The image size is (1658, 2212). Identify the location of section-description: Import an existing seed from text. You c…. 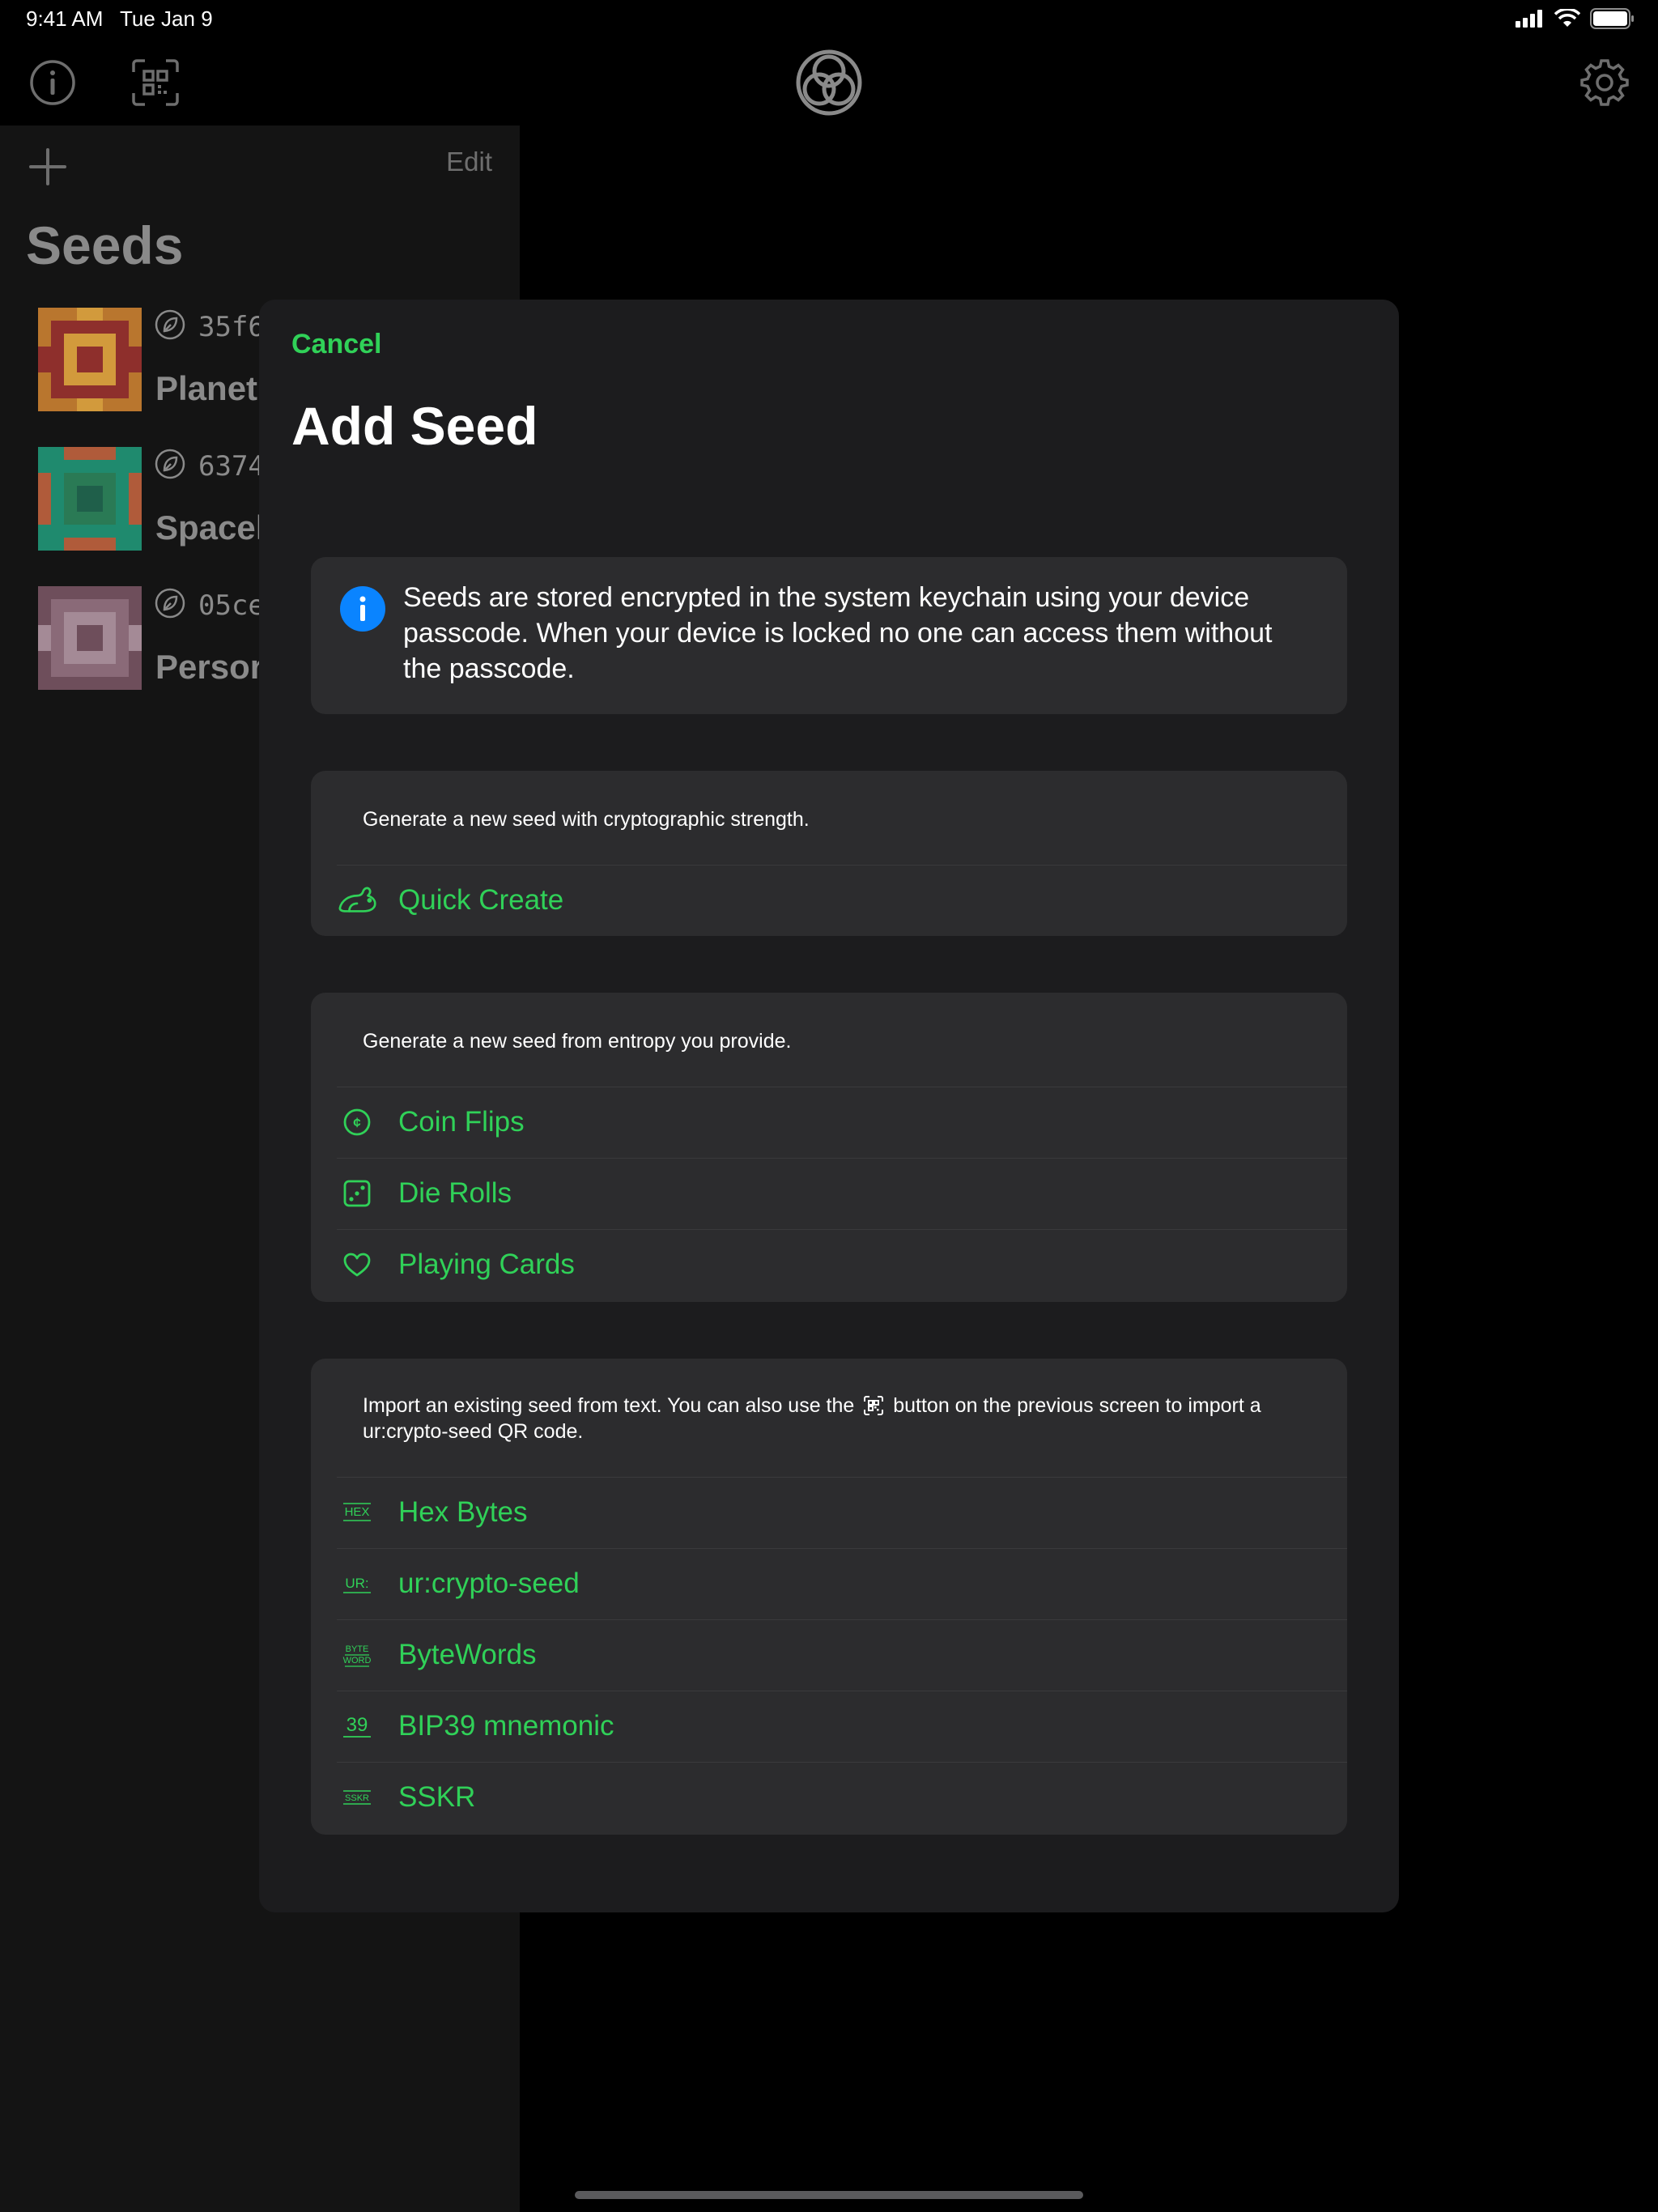
(832, 1419).